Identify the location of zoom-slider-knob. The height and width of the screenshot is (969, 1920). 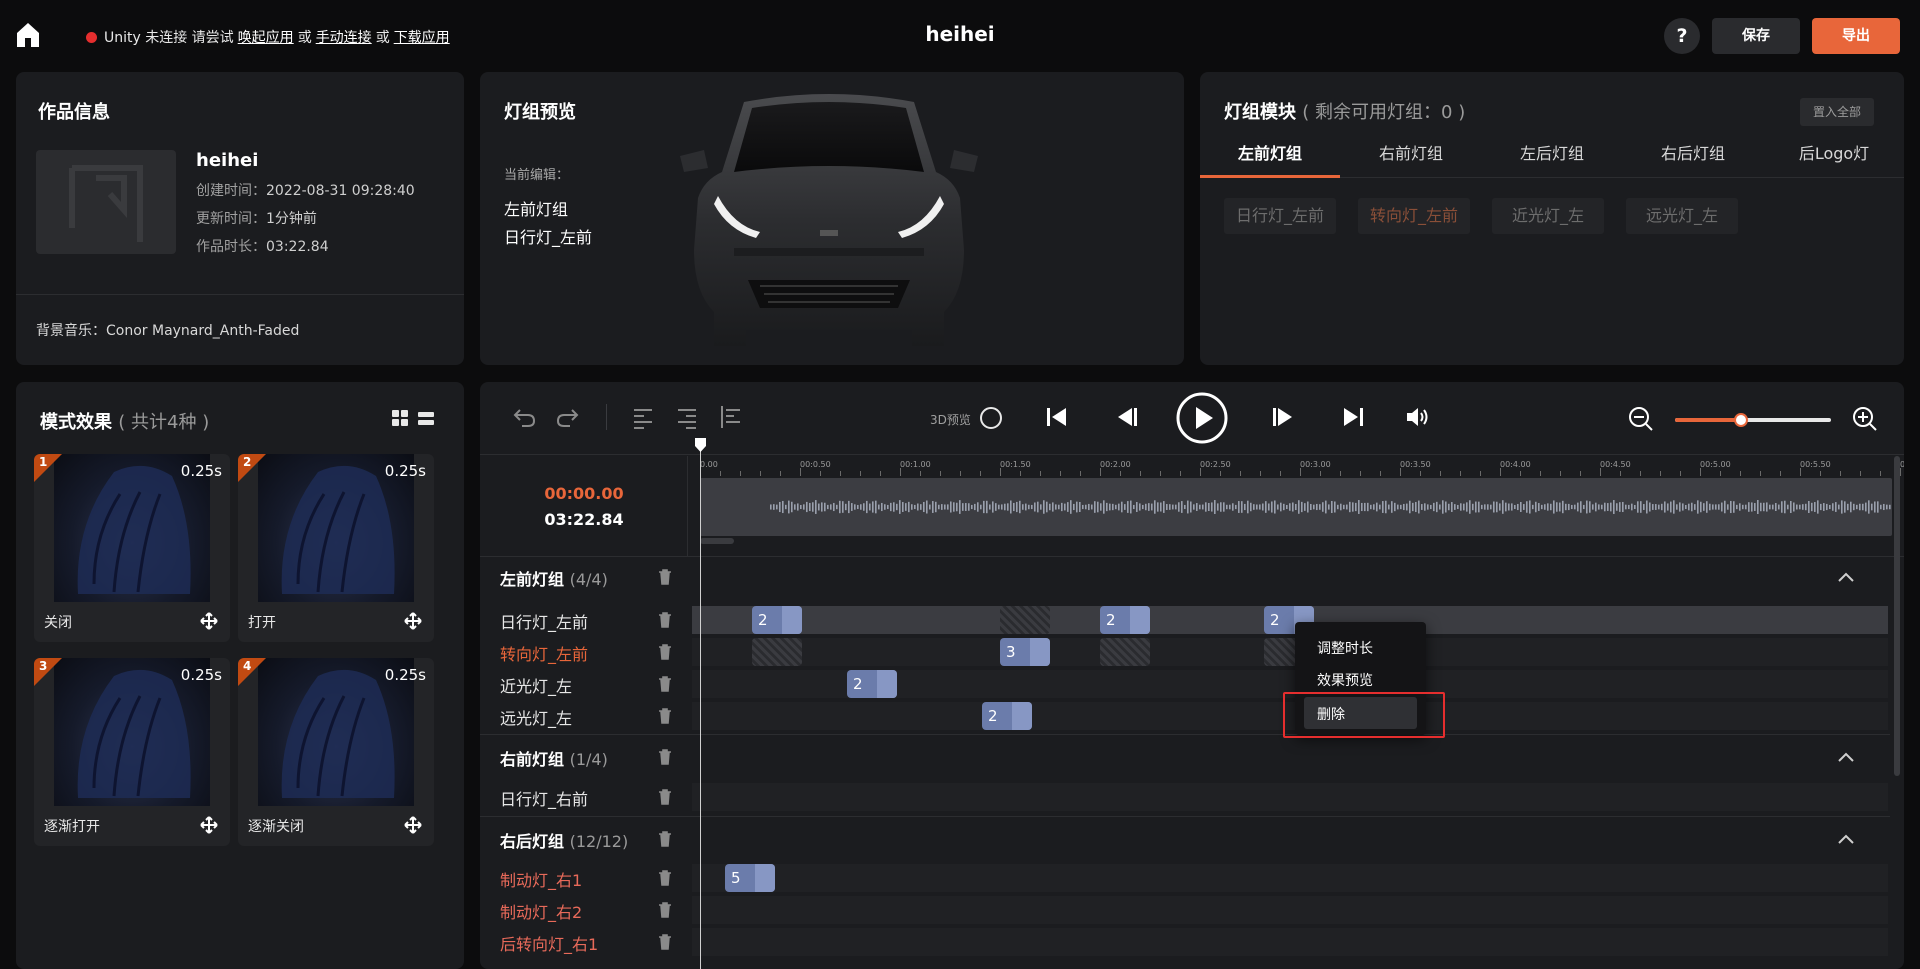
(1740, 420).